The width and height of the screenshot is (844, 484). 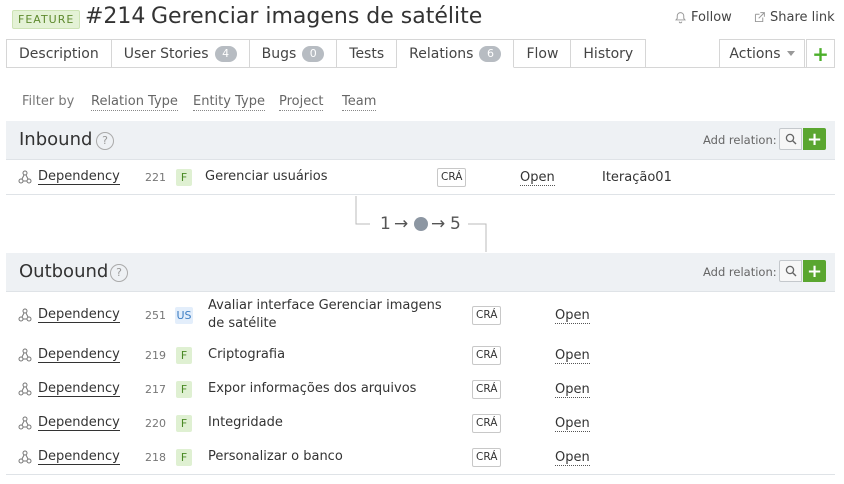 I want to click on tab-history: History, so click(x=609, y=53).